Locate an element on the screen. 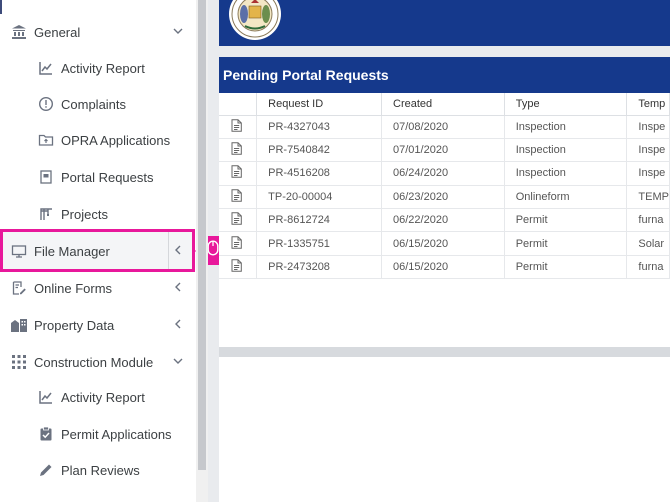 This screenshot has width=670, height=502. sidebar-item-property-data: Property Data is located at coordinates (98, 325).